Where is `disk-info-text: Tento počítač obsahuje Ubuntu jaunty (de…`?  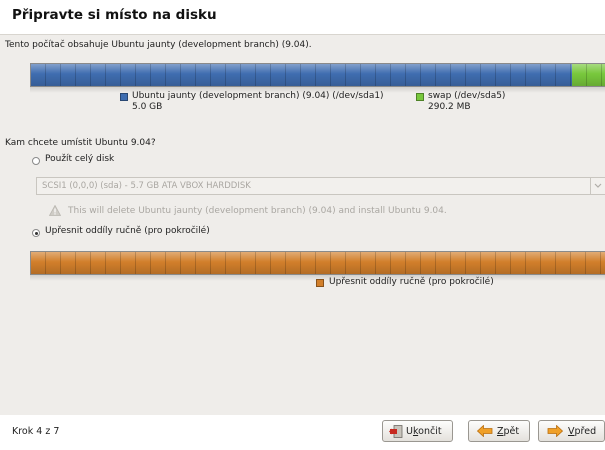 disk-info-text: Tento počítač obsahuje Ubuntu jaunty (de… is located at coordinates (158, 45).